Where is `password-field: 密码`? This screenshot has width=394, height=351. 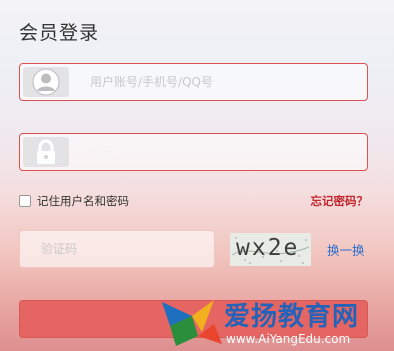 password-field: 密码 is located at coordinates (193, 152).